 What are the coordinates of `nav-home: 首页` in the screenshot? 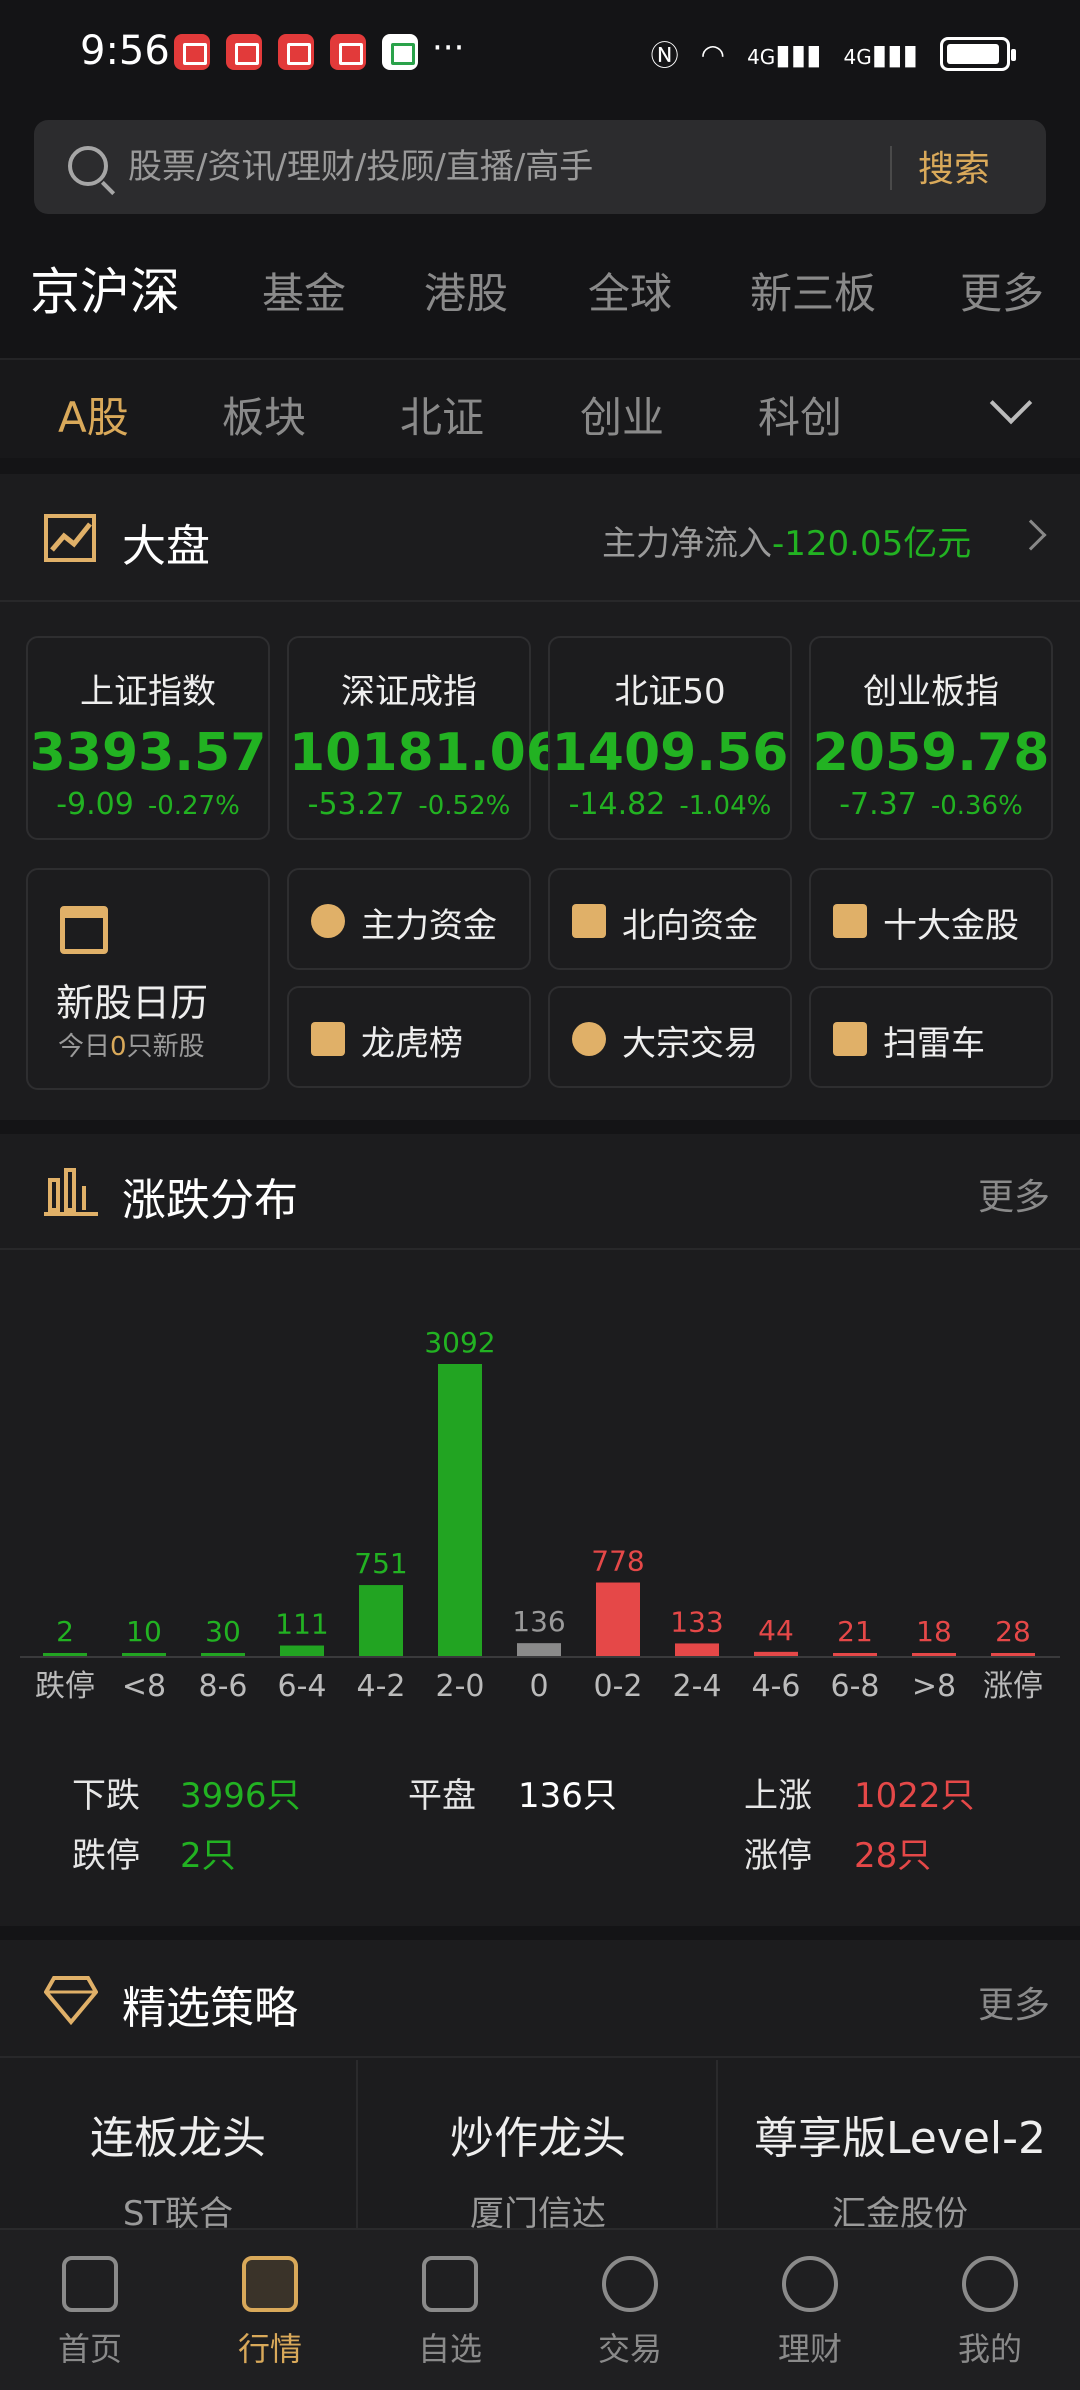 It's located at (90, 2310).